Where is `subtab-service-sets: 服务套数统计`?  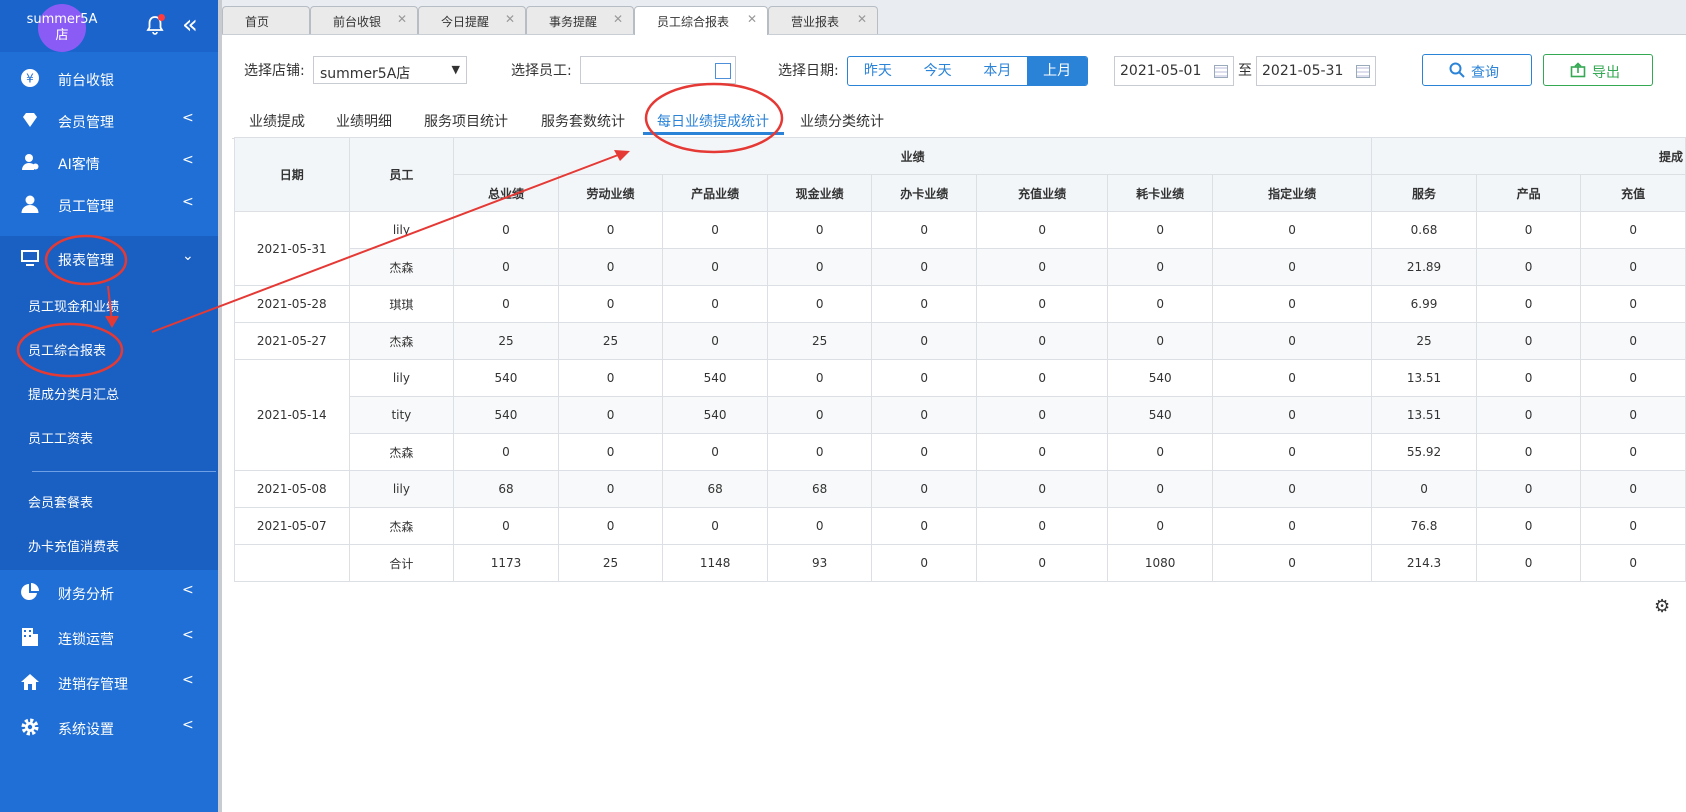 subtab-service-sets: 服务套数统计 is located at coordinates (583, 121).